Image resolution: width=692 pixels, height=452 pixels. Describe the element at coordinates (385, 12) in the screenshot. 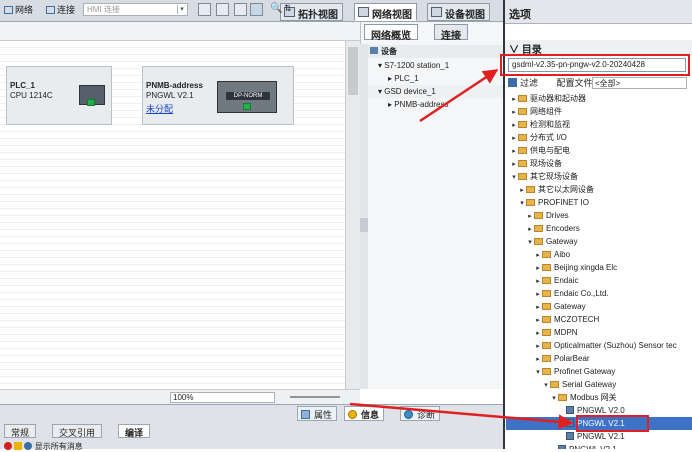

I see `tab-network-view: 网络视图` at that location.